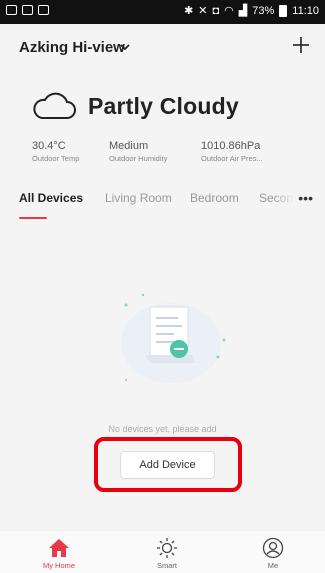  I want to click on nav-smart: Smart, so click(167, 550).